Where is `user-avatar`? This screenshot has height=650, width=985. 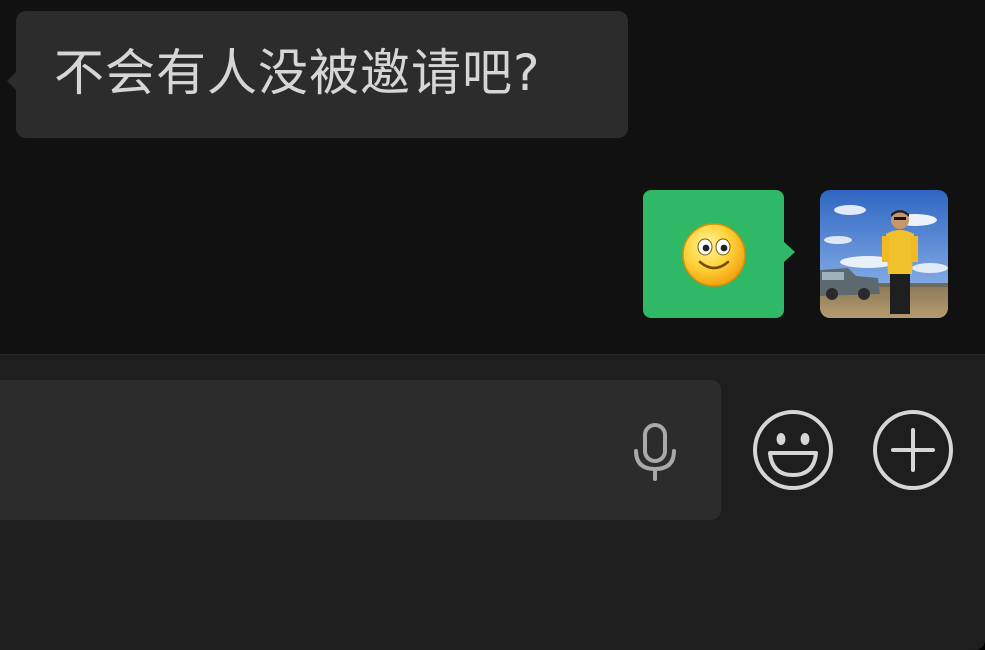 user-avatar is located at coordinates (884, 254).